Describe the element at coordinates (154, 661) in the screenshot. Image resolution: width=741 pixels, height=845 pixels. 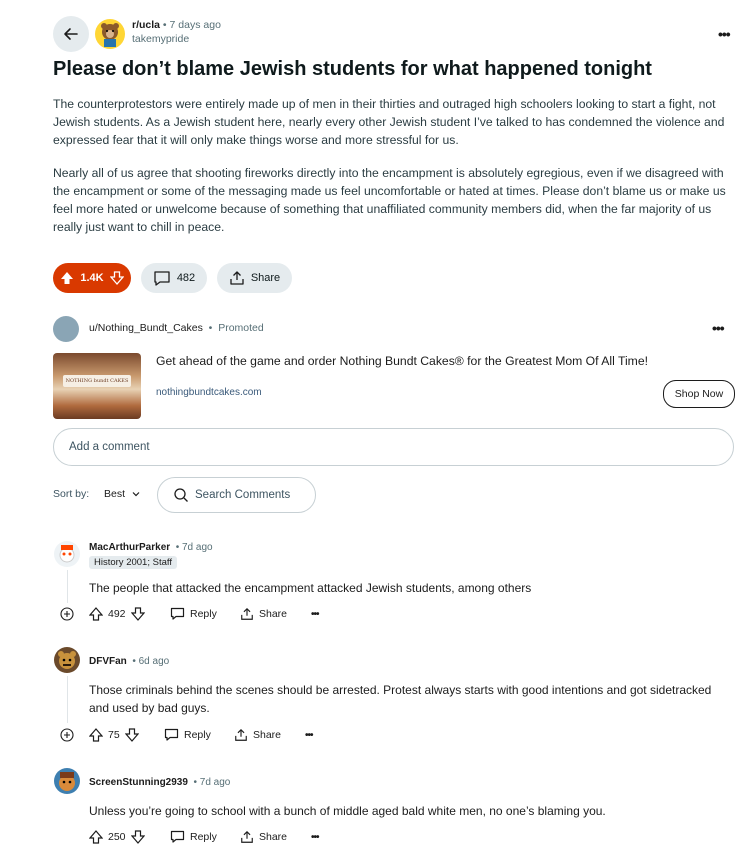
I see `comment-time: 6d ago` at that location.